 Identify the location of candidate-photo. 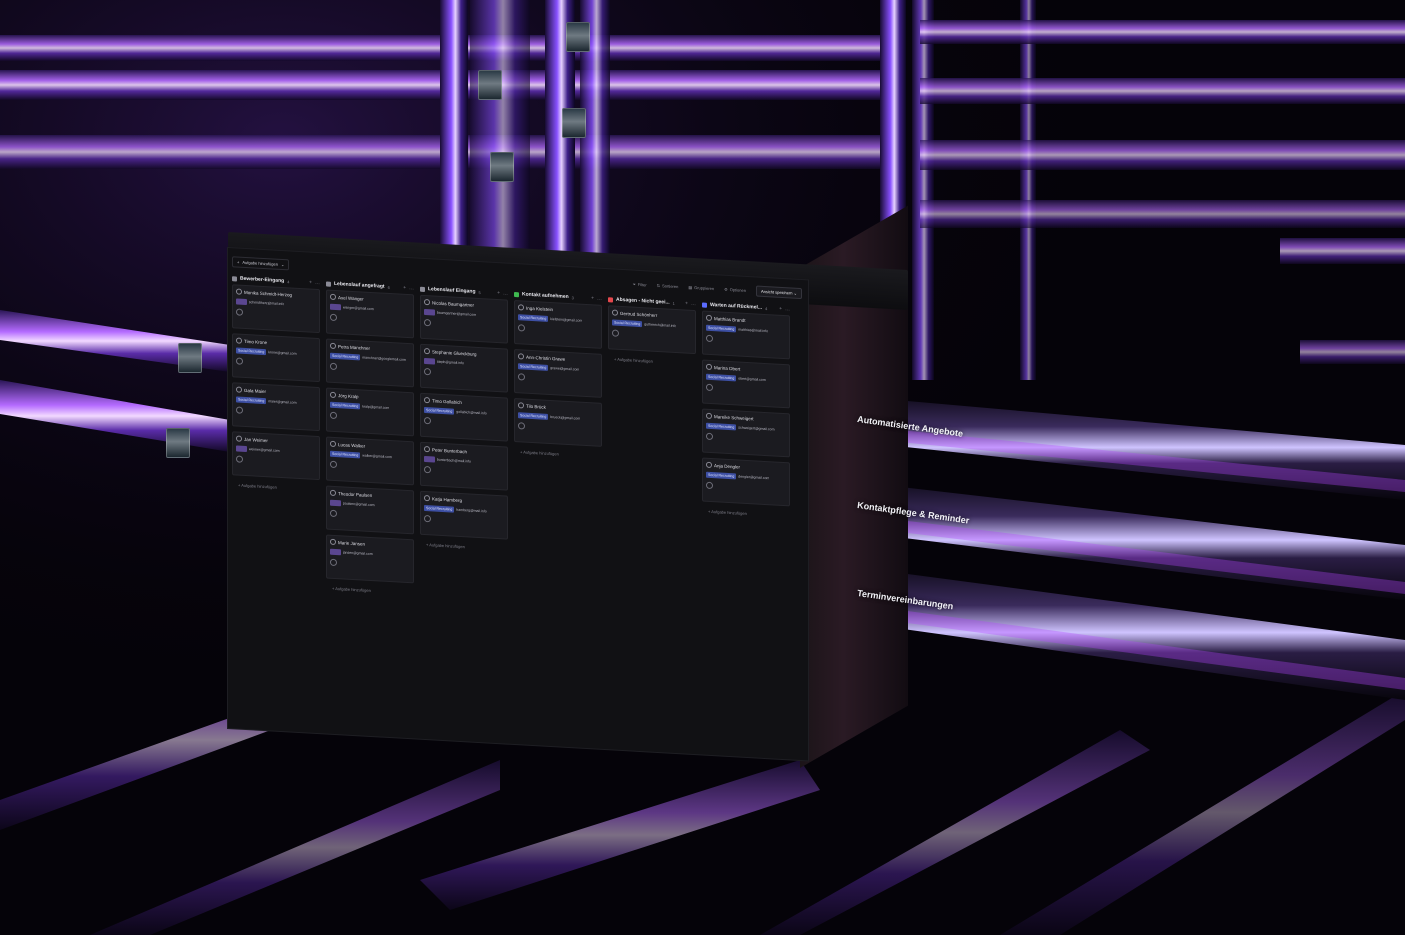
(190, 358).